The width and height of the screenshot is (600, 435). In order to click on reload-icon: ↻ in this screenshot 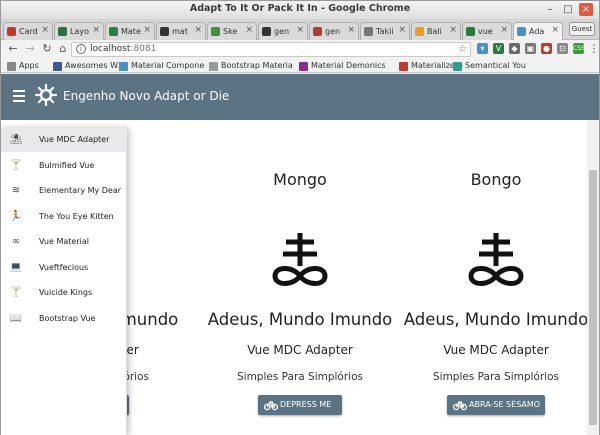, I will do `click(47, 49)`.